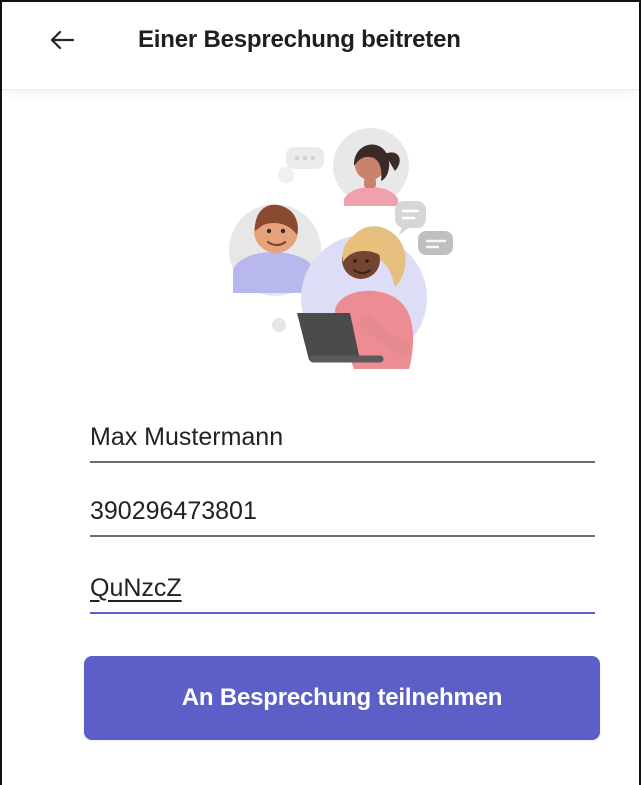 The height and width of the screenshot is (785, 641). Describe the element at coordinates (343, 250) in the screenshot. I see `meeting-people-illustration` at that location.